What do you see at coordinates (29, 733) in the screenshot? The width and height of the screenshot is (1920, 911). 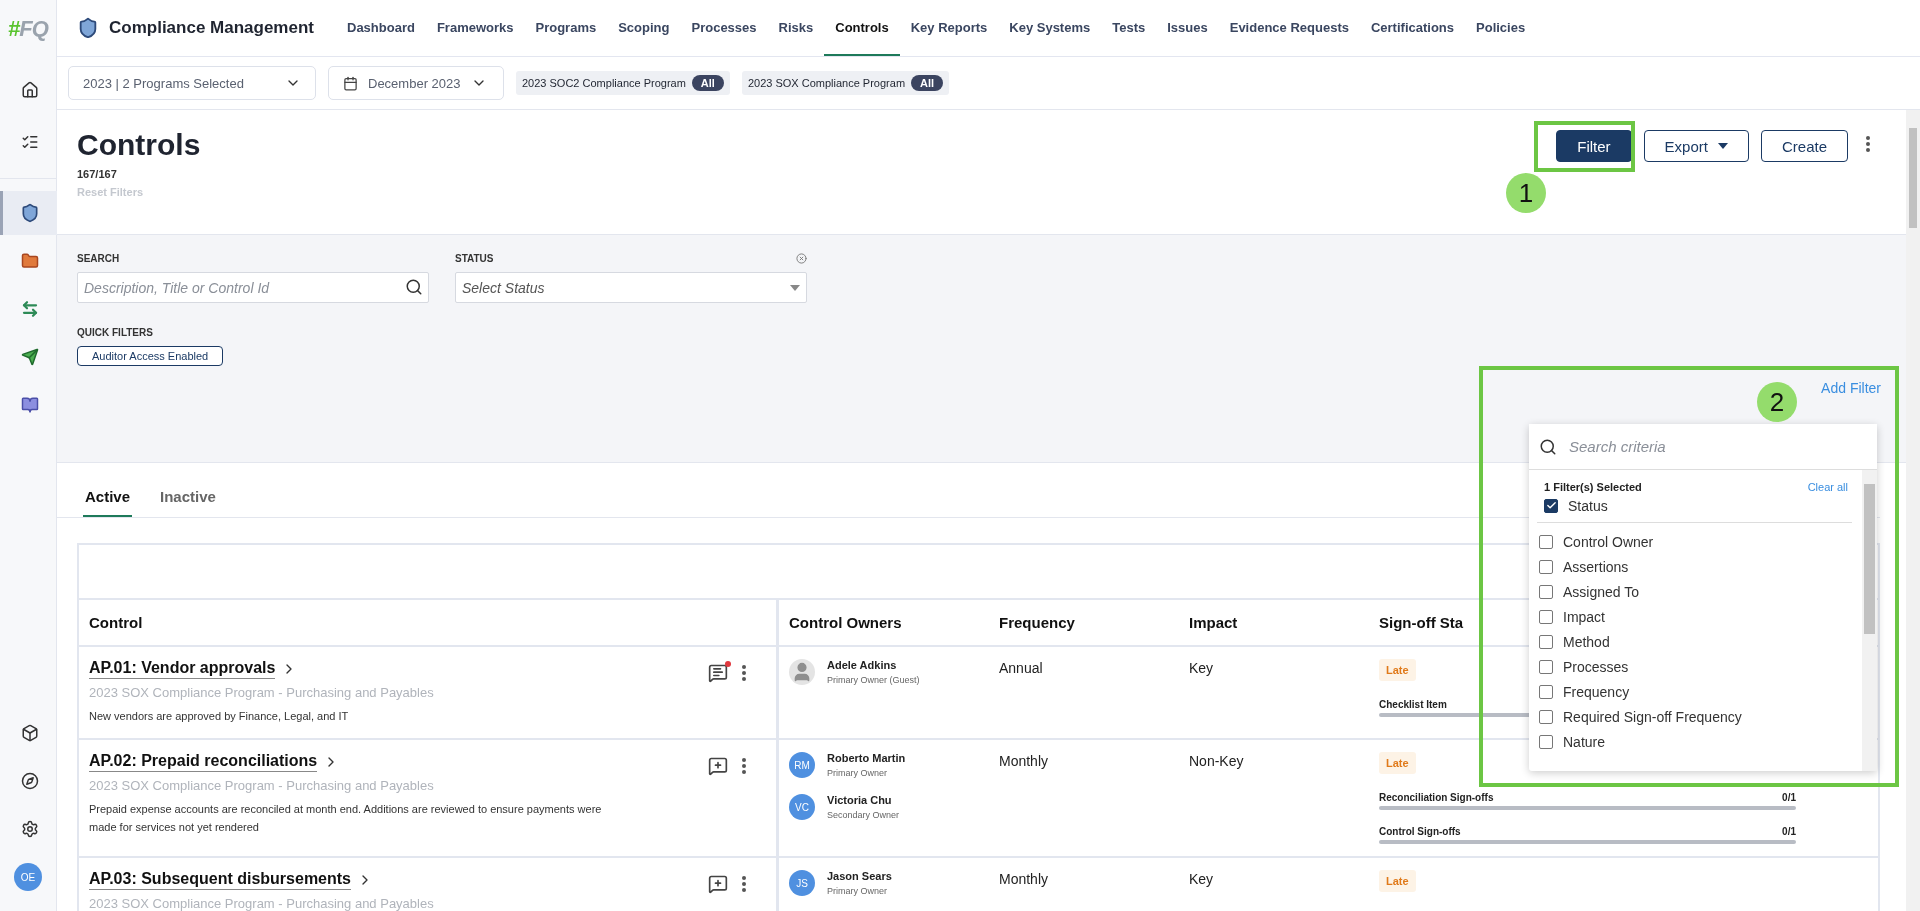 I see `cube-icon` at bounding box center [29, 733].